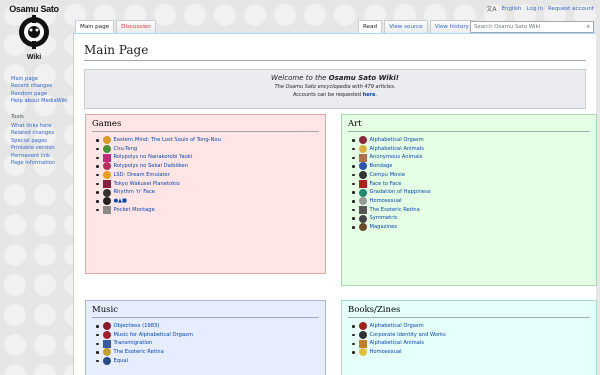 Image resolution: width=600 pixels, height=375 pixels. I want to click on sidebar-item-help: Help about MediaWiki, so click(41, 101).